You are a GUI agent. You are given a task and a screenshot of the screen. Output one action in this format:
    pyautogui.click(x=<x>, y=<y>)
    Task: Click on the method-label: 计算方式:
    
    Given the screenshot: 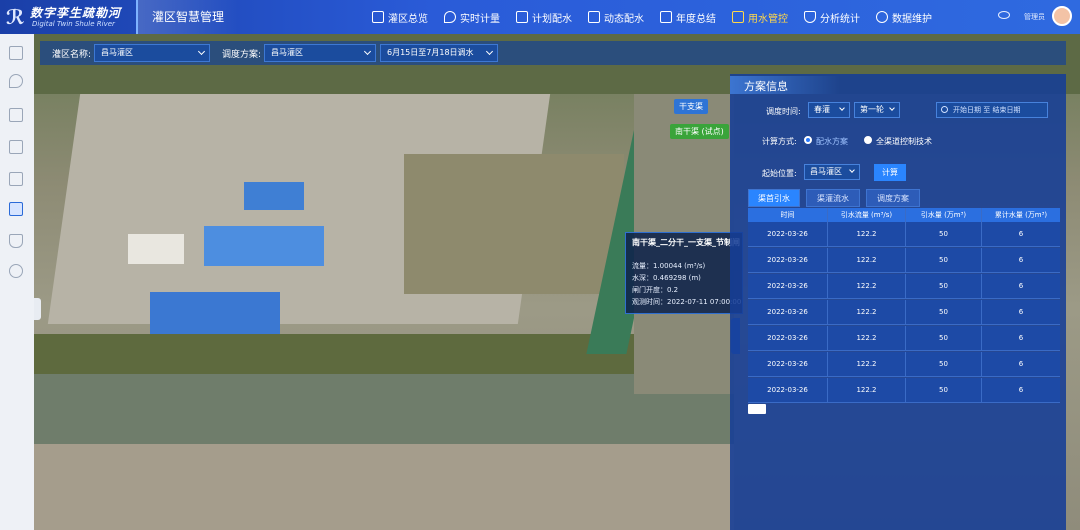 What is the action you would take?
    pyautogui.click(x=779, y=141)
    